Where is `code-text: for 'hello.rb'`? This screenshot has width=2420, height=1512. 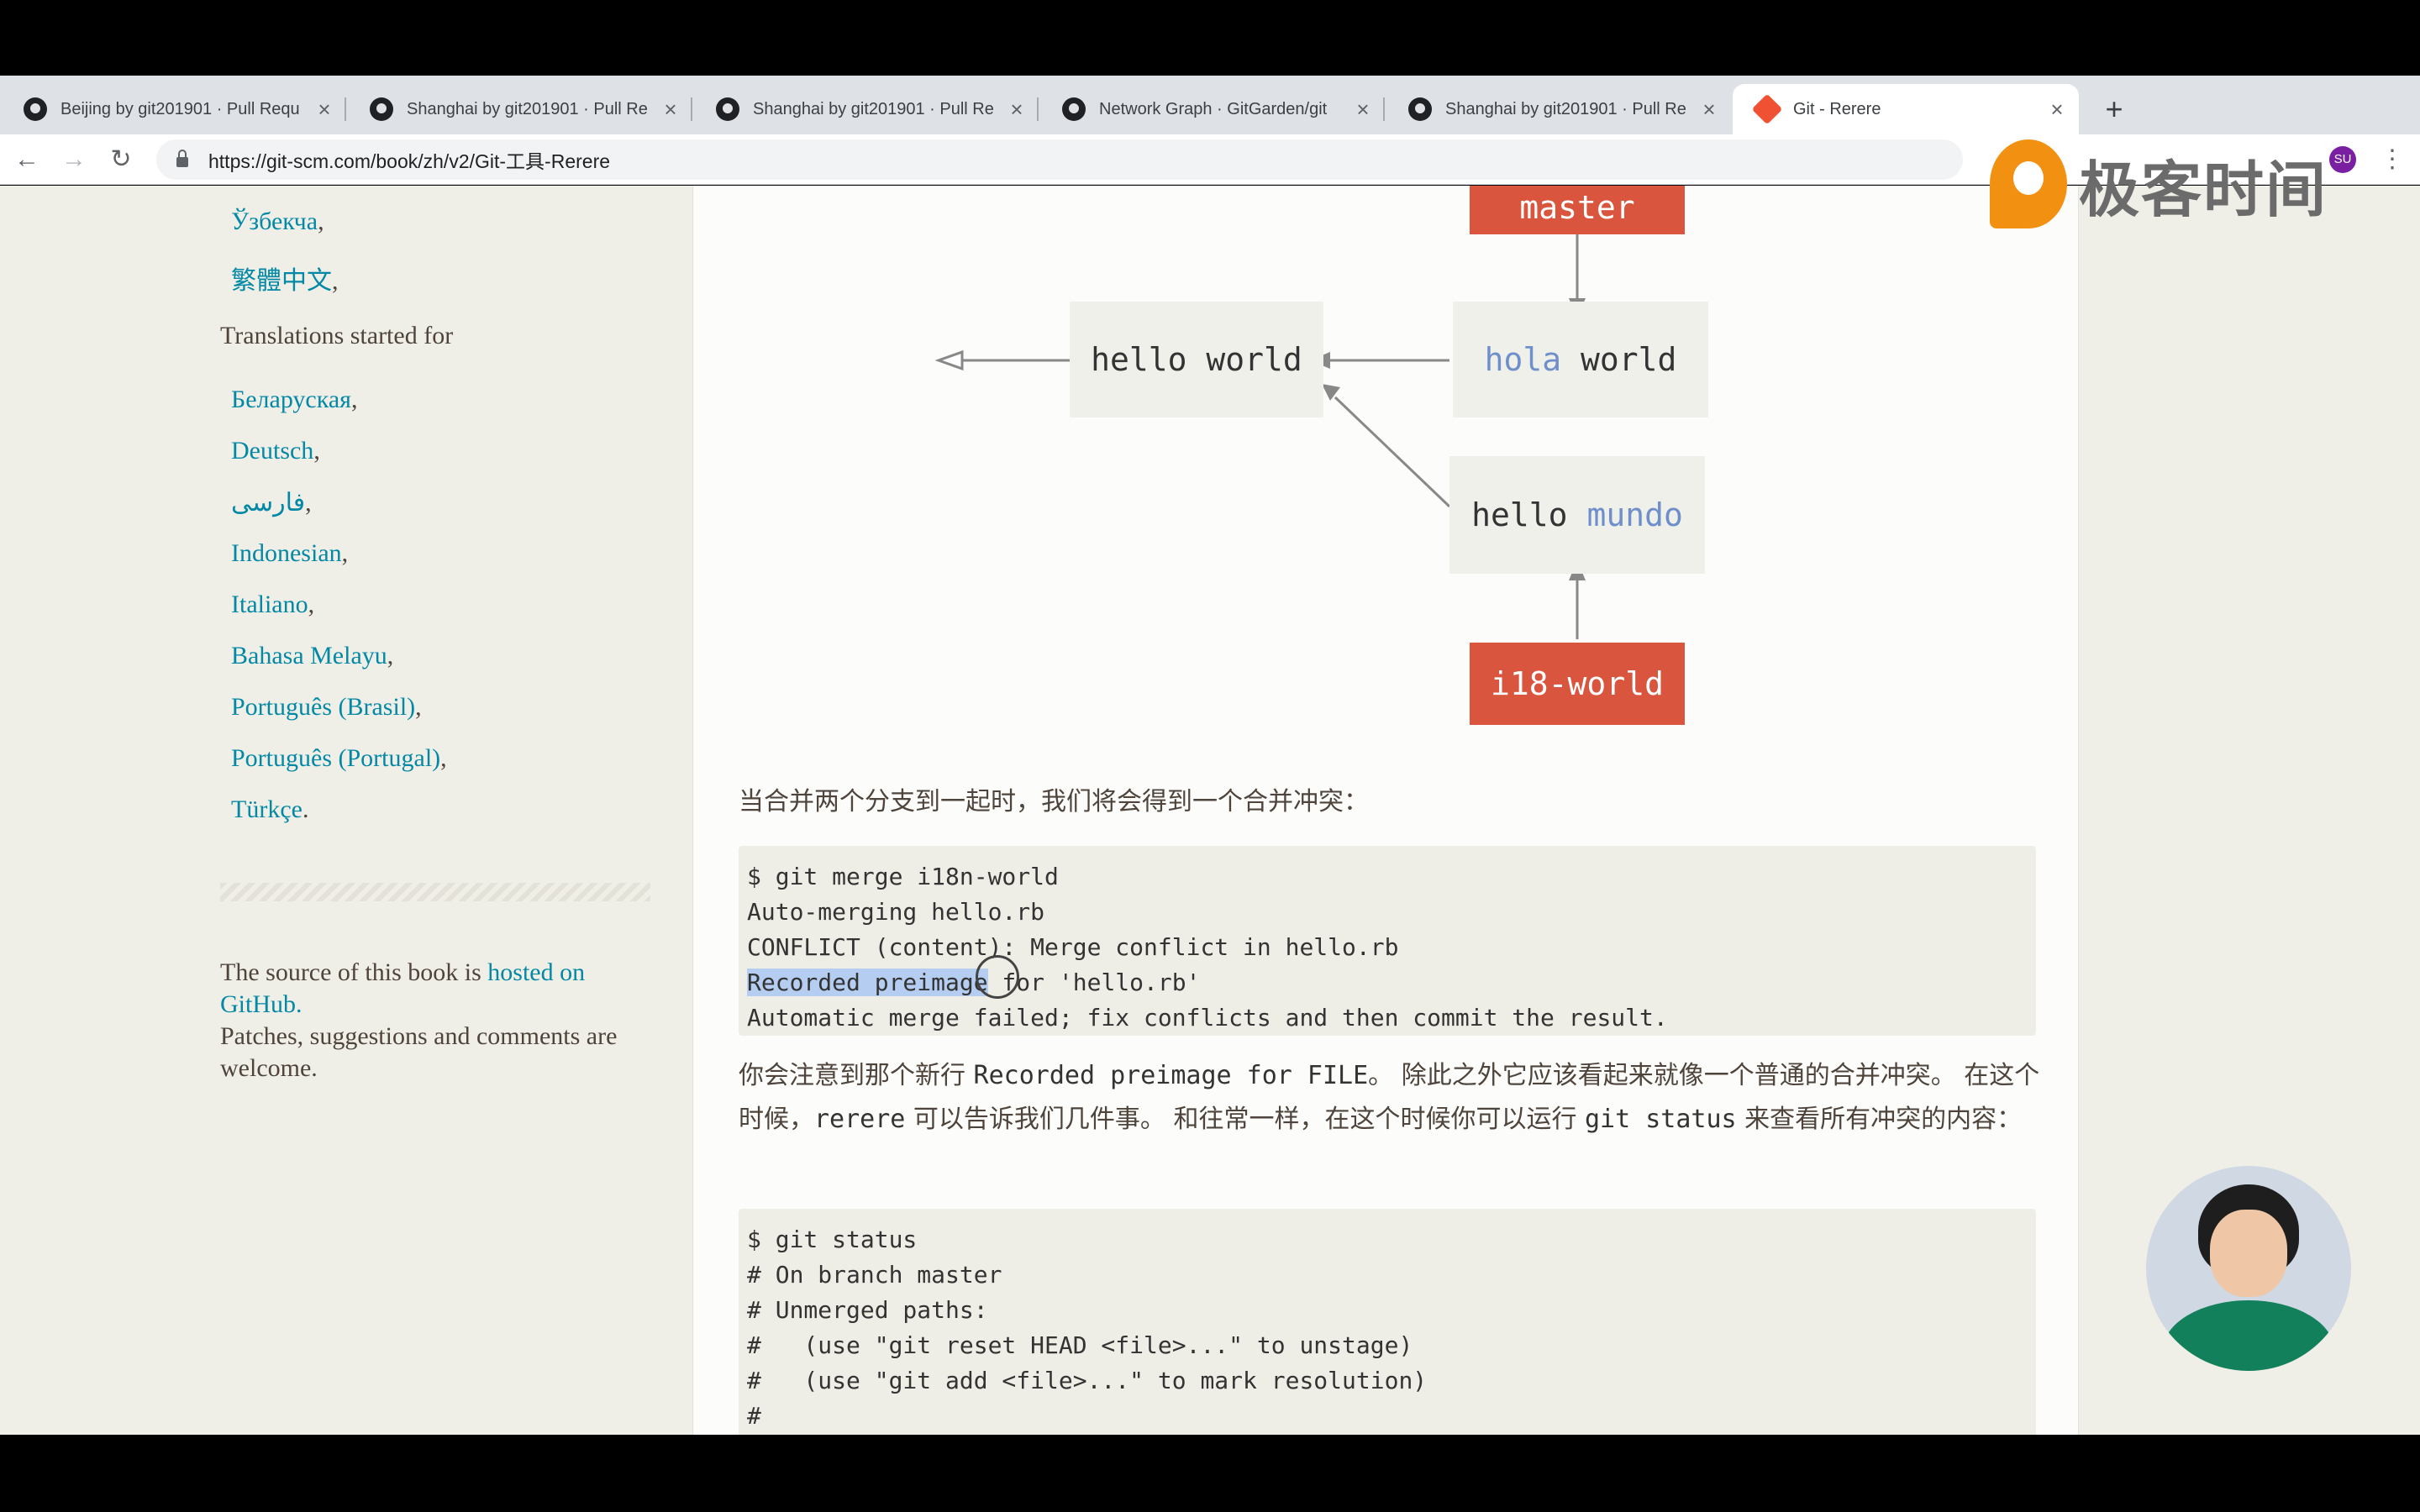 code-text: for 'hello.rb' is located at coordinates (1094, 982).